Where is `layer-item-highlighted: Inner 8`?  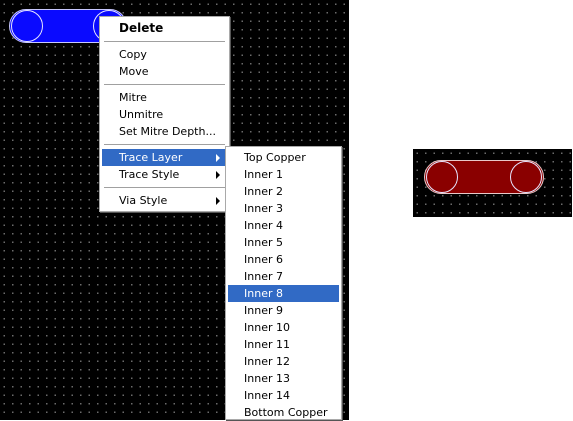 layer-item-highlighted: Inner 8 is located at coordinates (283, 293).